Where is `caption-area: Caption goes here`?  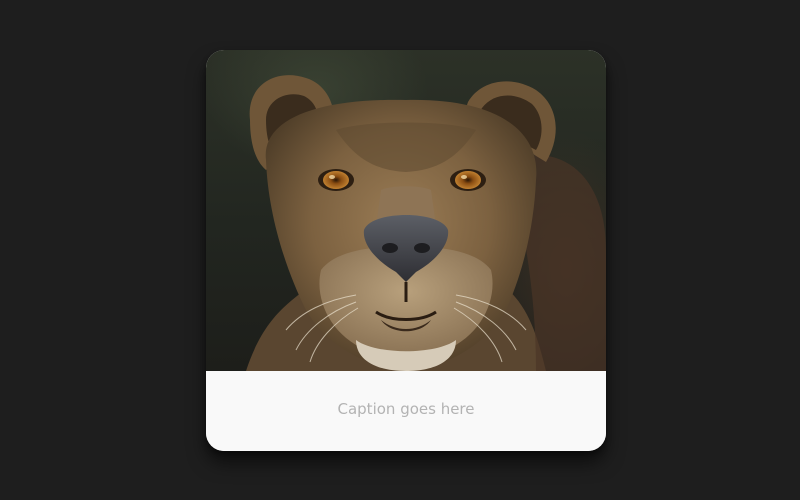 caption-area: Caption goes here is located at coordinates (406, 411).